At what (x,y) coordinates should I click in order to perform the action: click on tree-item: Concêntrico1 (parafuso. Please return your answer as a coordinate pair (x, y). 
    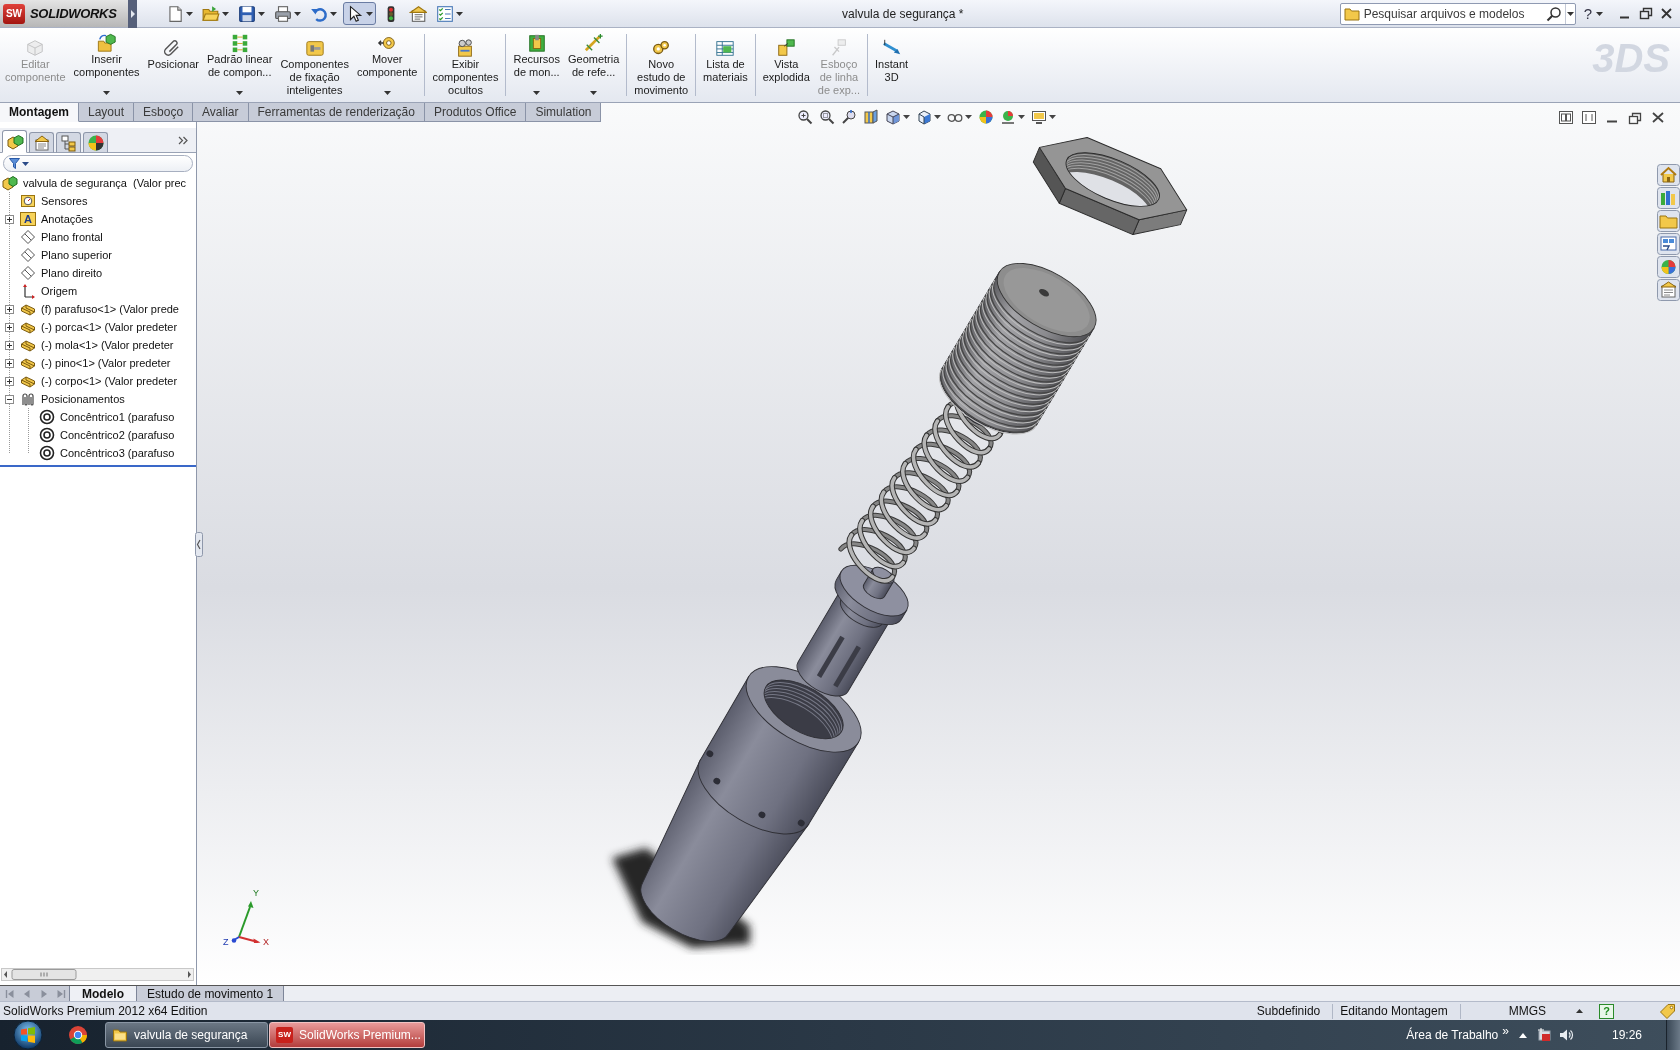
    Looking at the image, I should click on (117, 417).